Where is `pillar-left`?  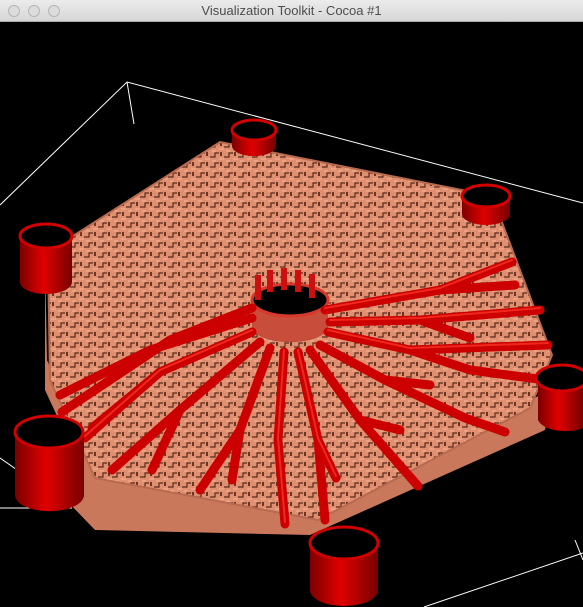 pillar-left is located at coordinates (46, 258).